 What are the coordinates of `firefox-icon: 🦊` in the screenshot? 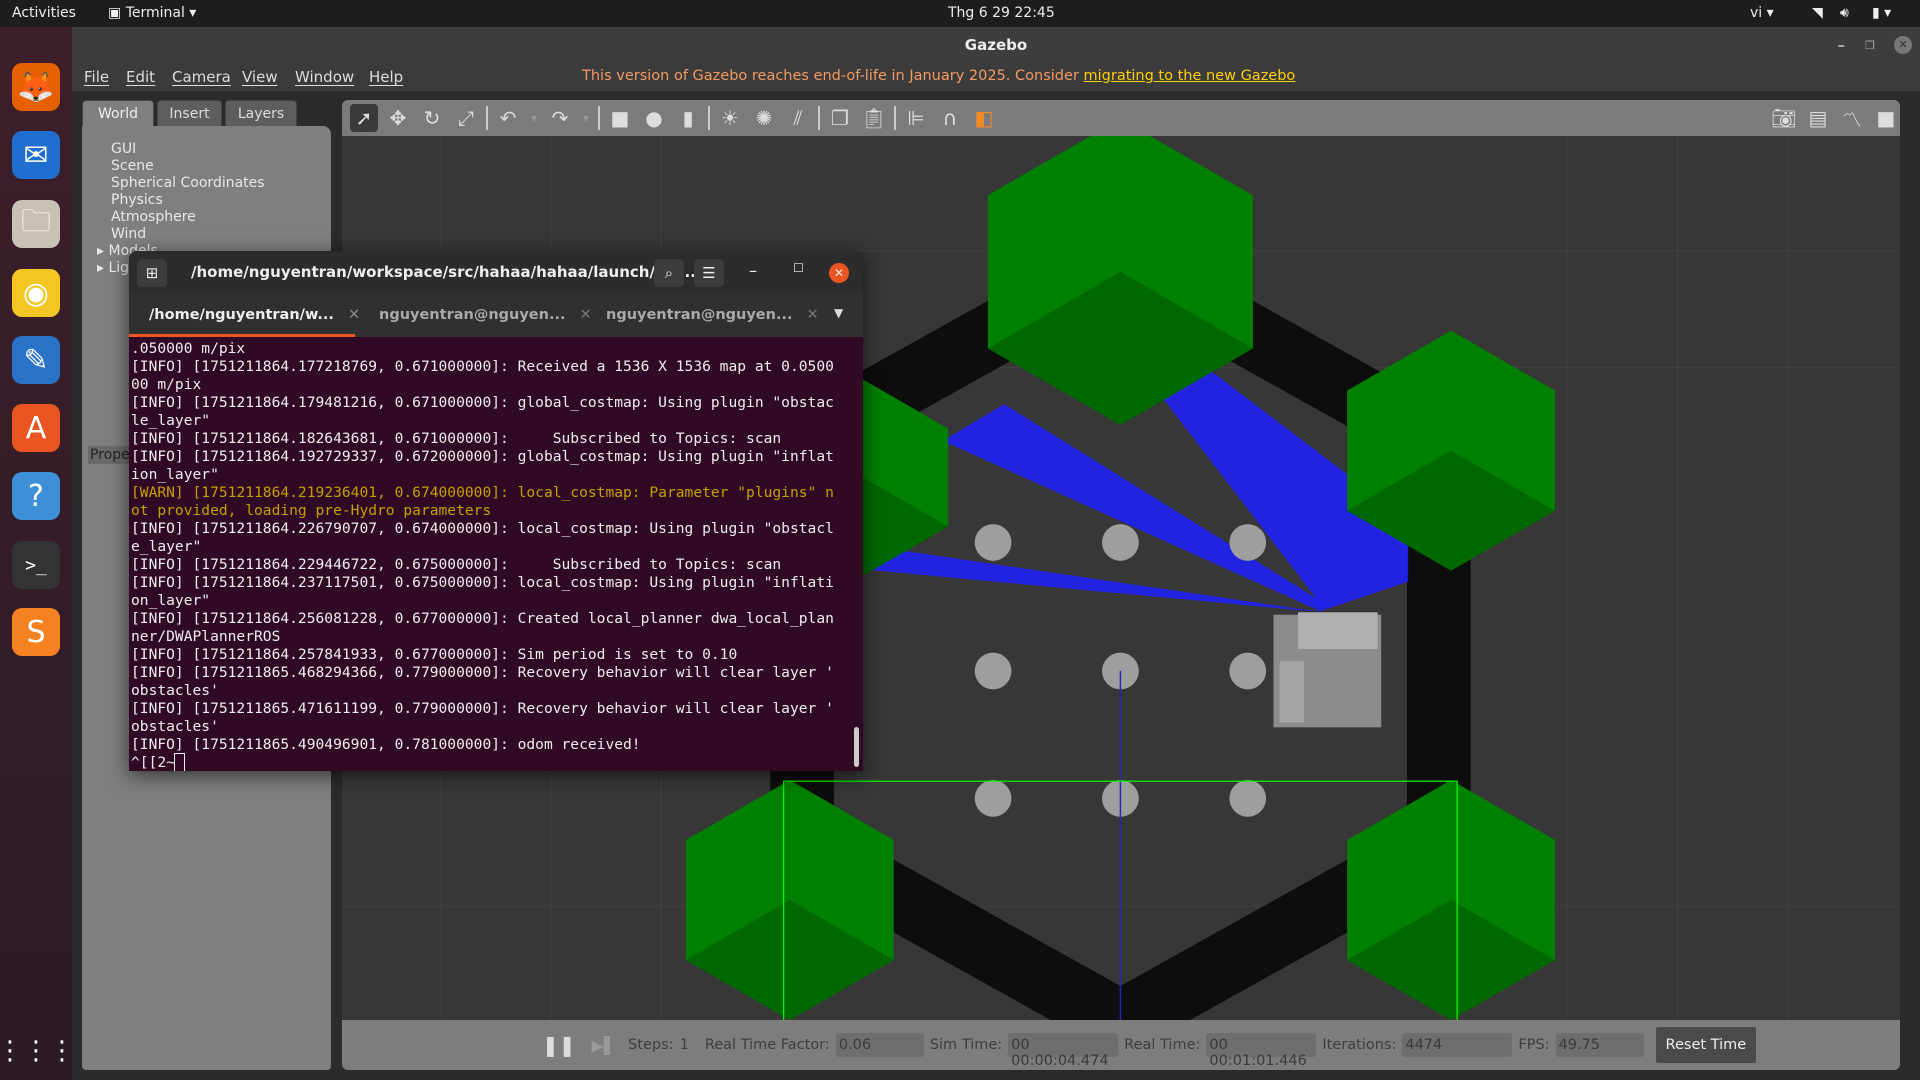 It's located at (36, 87).